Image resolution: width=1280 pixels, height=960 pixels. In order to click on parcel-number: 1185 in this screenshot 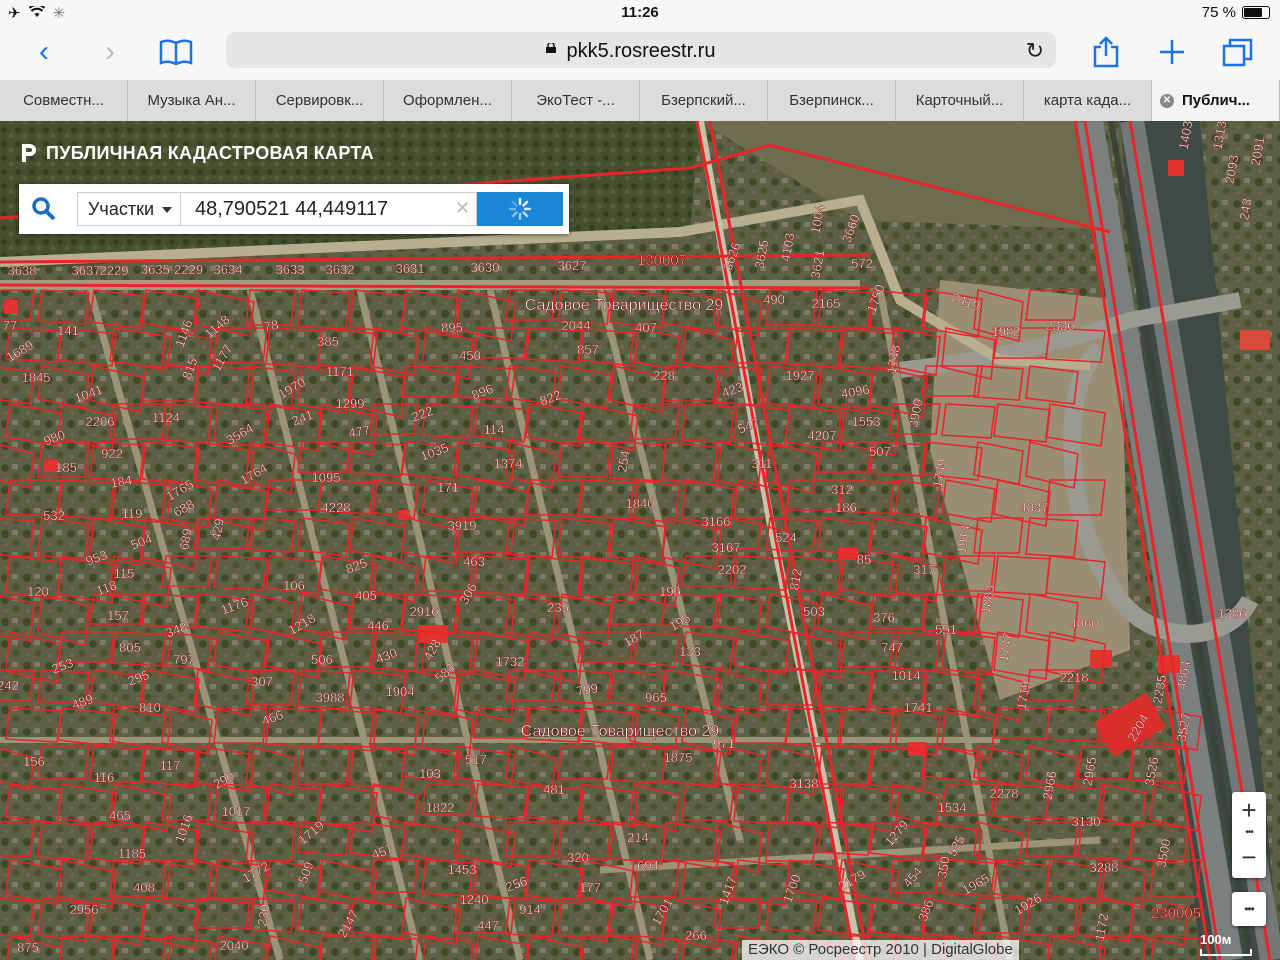, I will do `click(132, 853)`.